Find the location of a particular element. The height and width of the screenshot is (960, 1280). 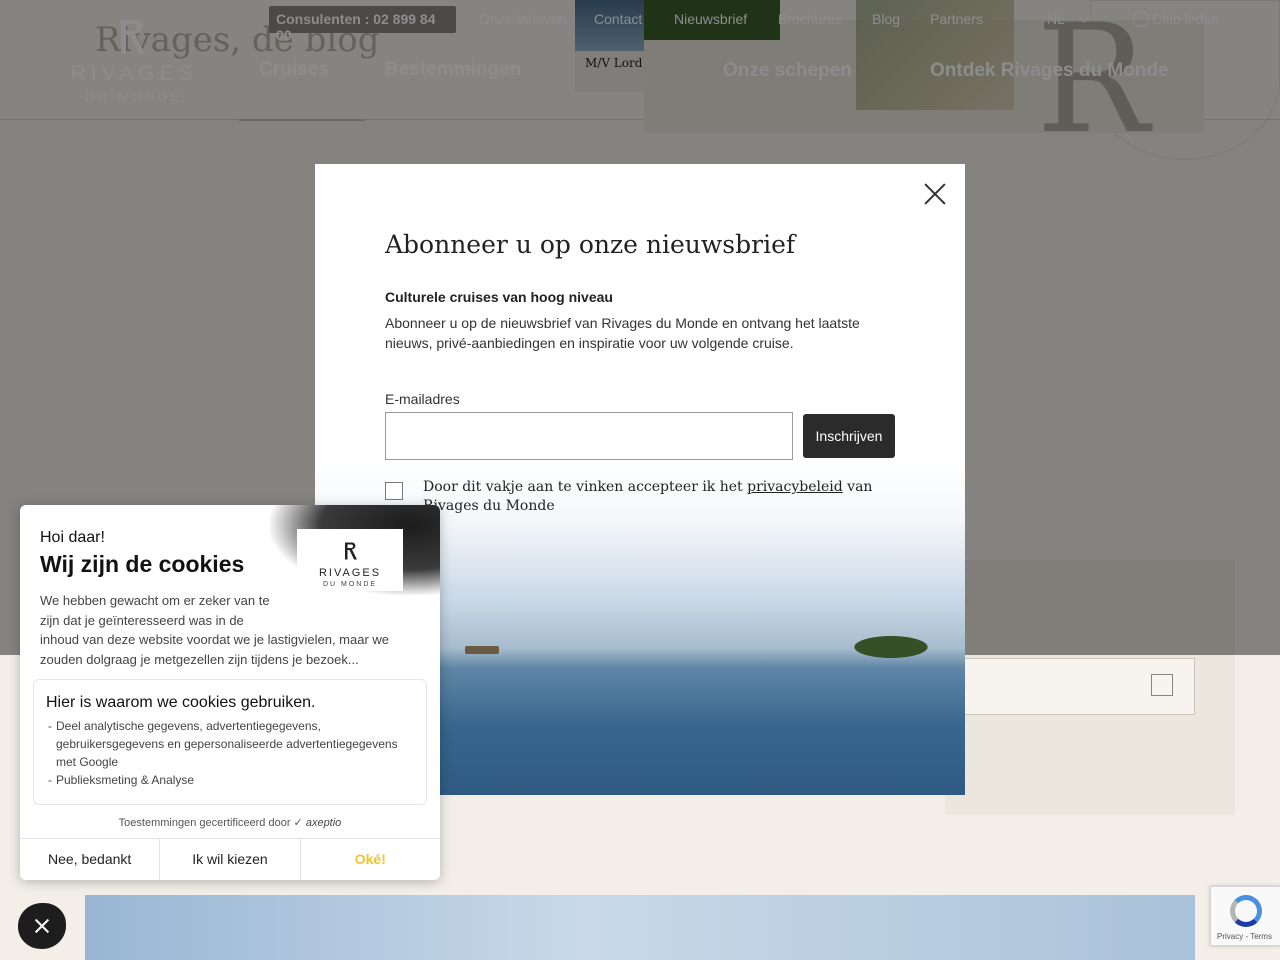

close-icon is located at coordinates (935, 194).